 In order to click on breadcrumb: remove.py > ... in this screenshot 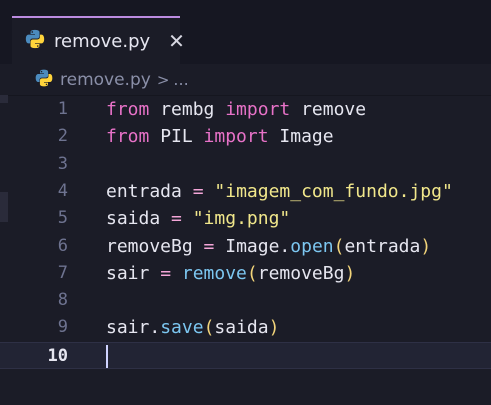, I will do `click(245, 80)`.